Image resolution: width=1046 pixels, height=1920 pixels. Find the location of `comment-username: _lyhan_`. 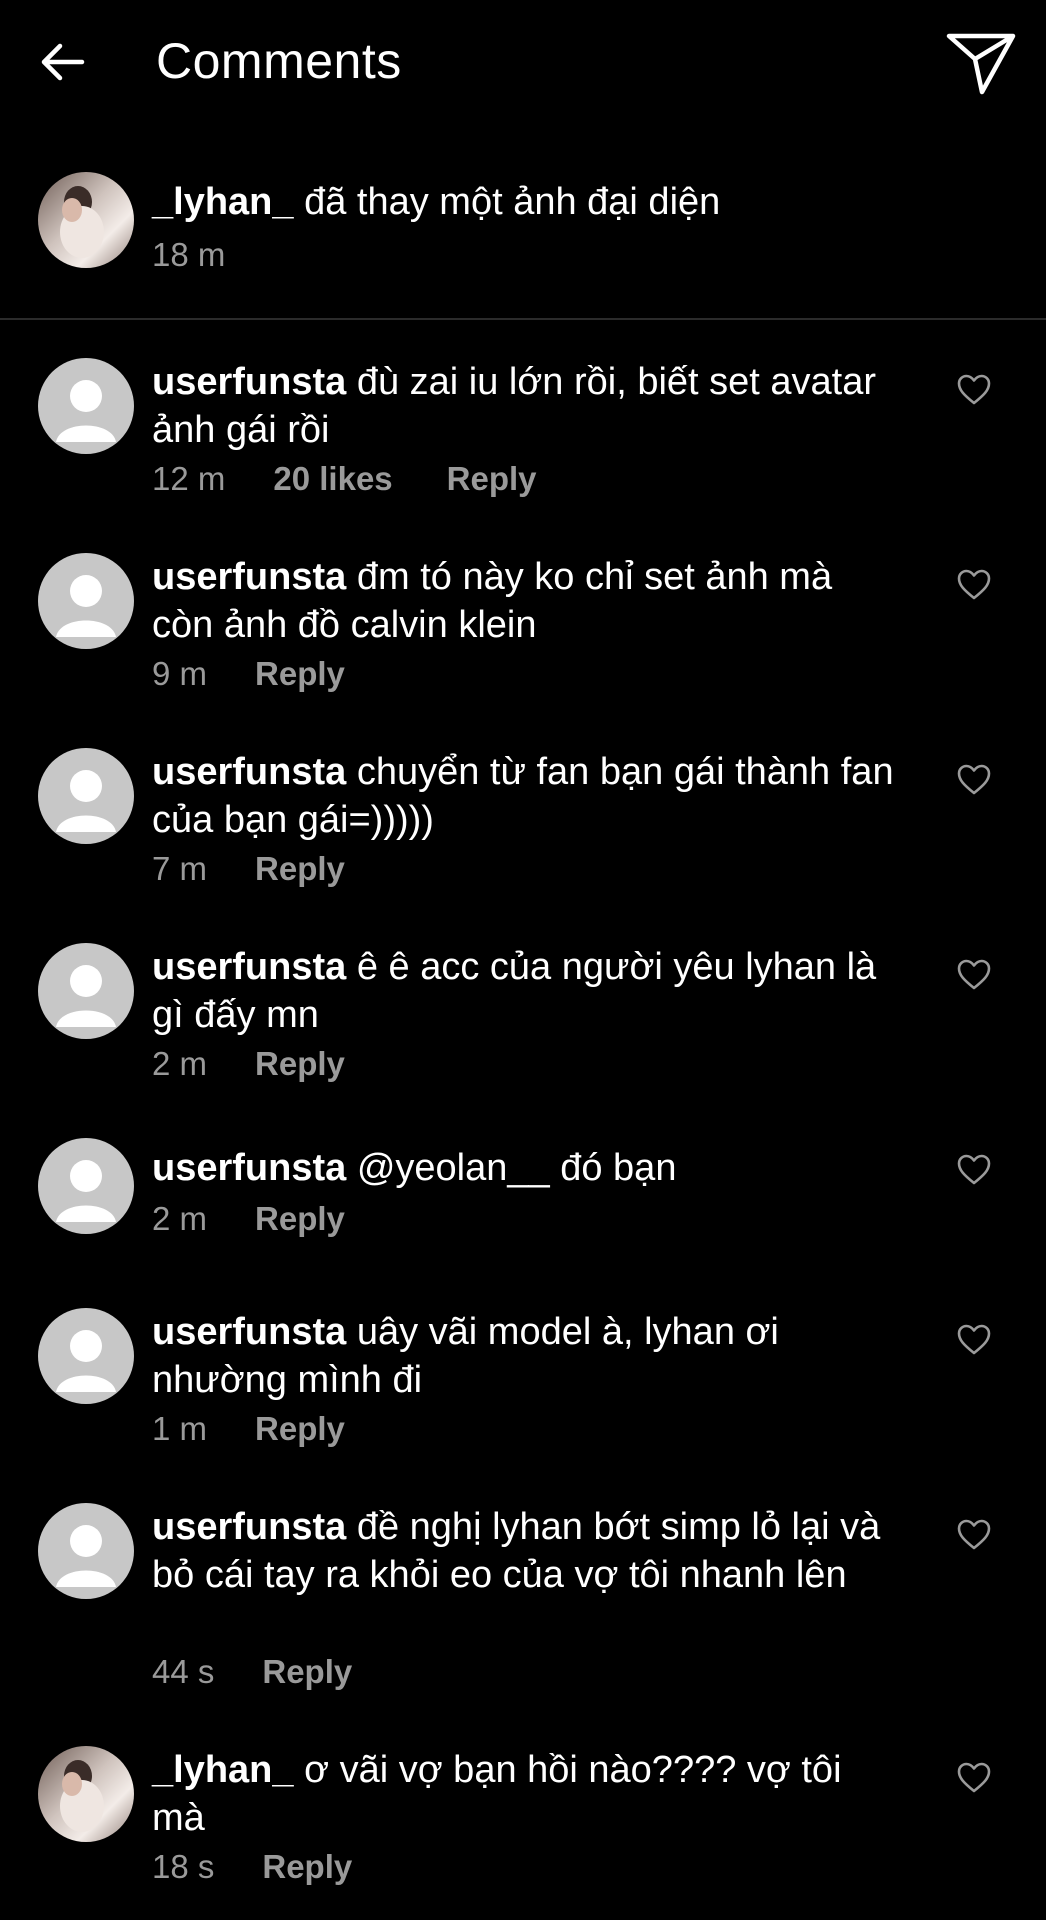

comment-username: _lyhan_ is located at coordinates (223, 1770).